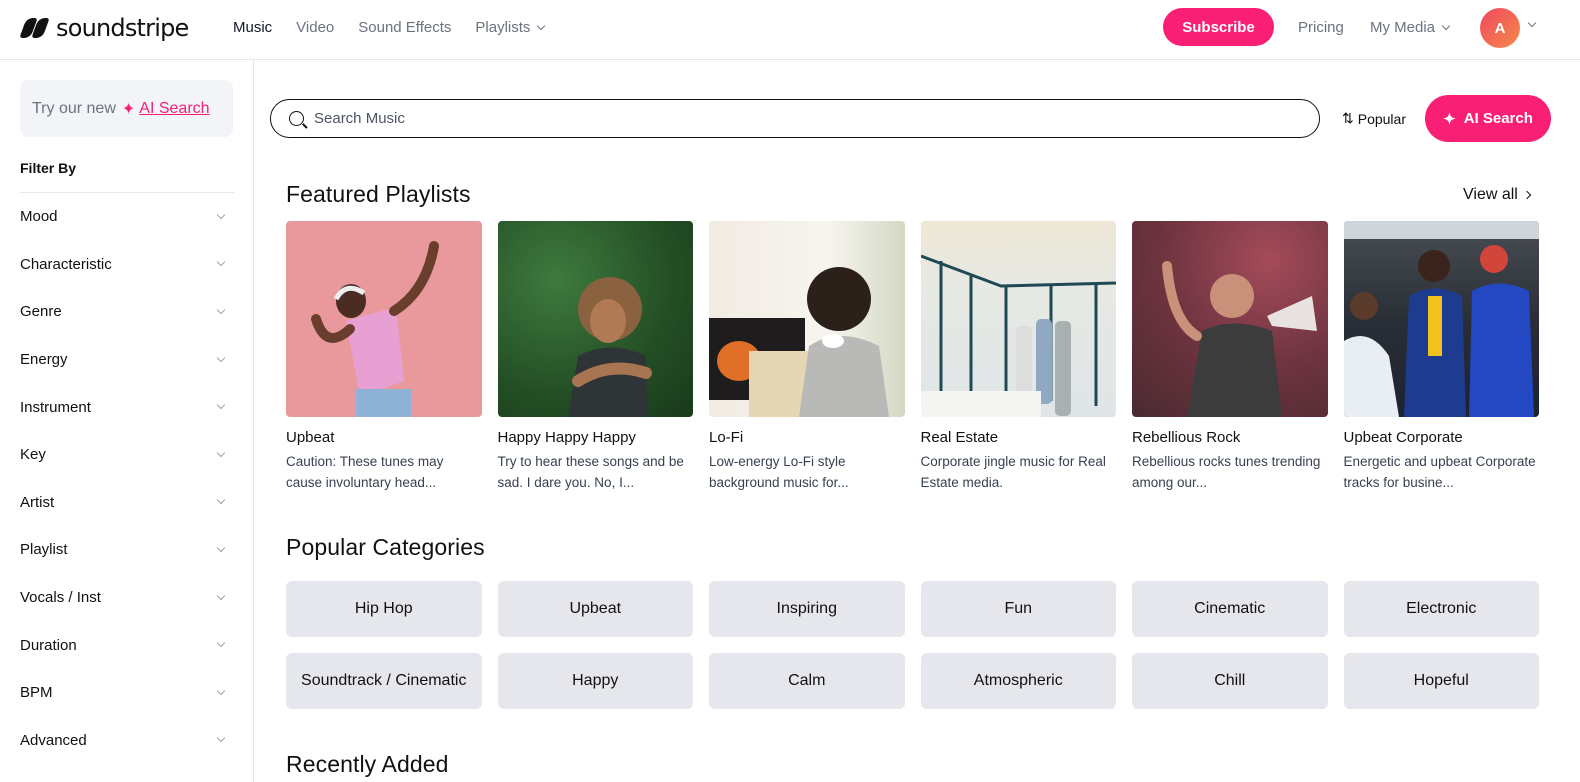 This screenshot has height=782, width=1580. I want to click on filter-bpm: BPM, so click(125, 693).